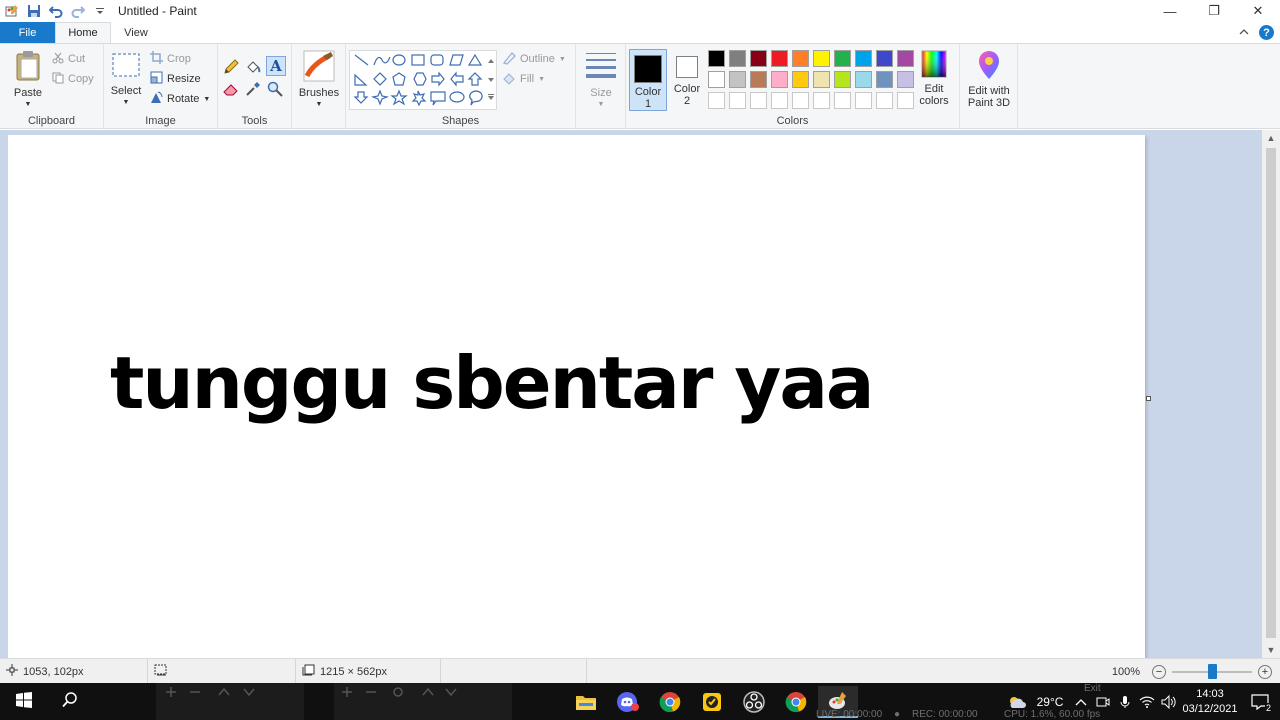 The height and width of the screenshot is (720, 1280). I want to click on help-icon: ?, so click(1266, 32).